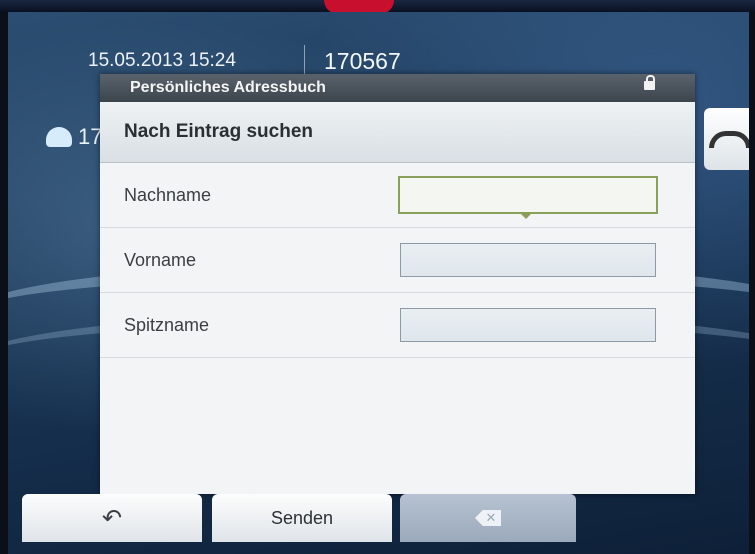 The image size is (755, 554). Describe the element at coordinates (167, 324) in the screenshot. I see `field-label: Spitzname` at that location.